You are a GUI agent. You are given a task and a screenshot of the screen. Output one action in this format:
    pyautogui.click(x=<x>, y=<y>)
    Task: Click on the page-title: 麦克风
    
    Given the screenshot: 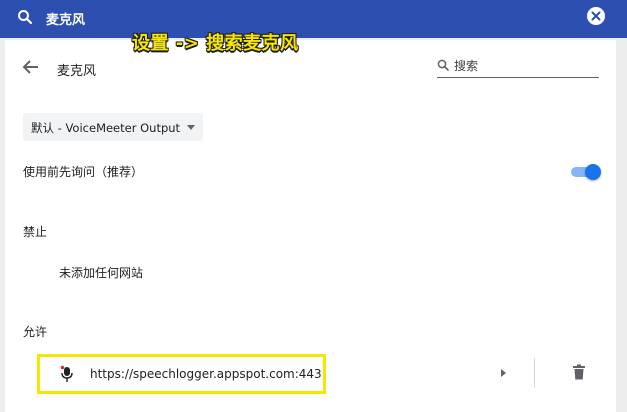 What is the action you would take?
    pyautogui.click(x=77, y=71)
    